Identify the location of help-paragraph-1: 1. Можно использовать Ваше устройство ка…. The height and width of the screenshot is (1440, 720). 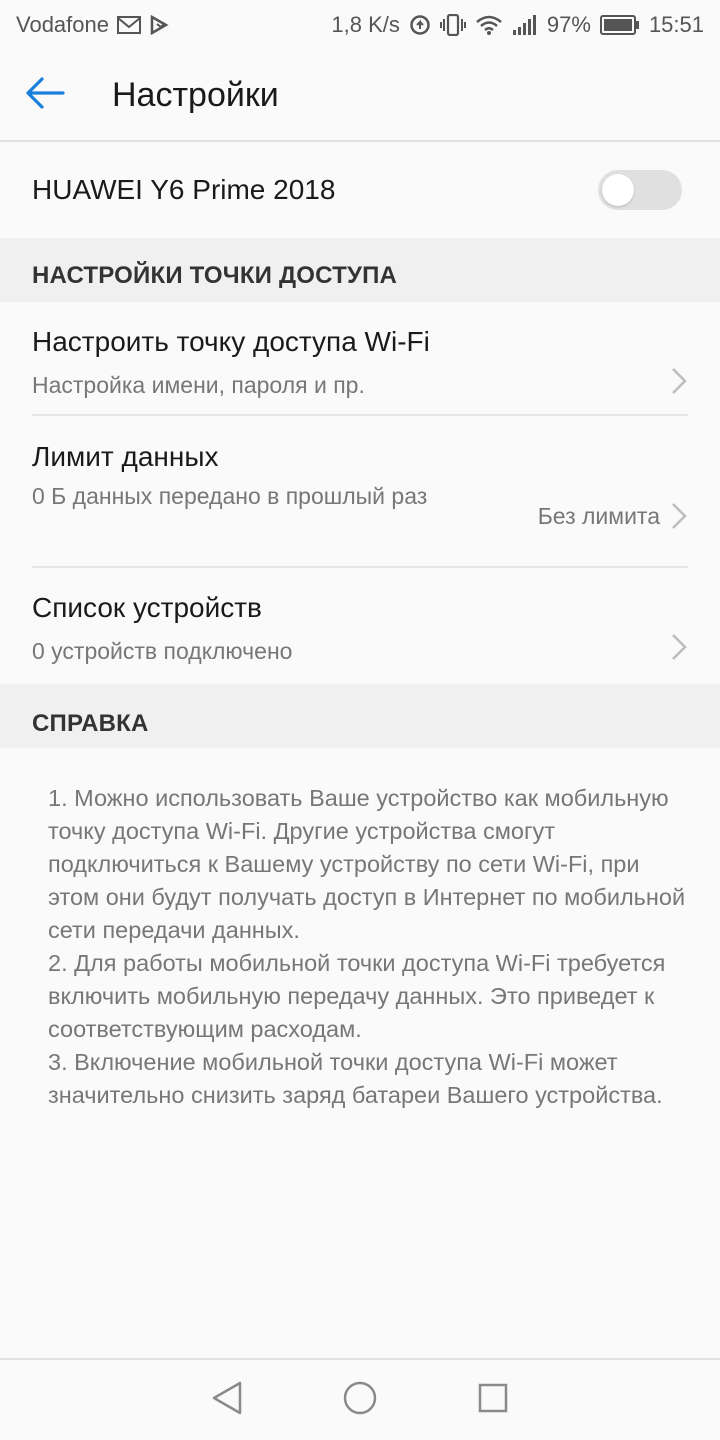
(367, 864).